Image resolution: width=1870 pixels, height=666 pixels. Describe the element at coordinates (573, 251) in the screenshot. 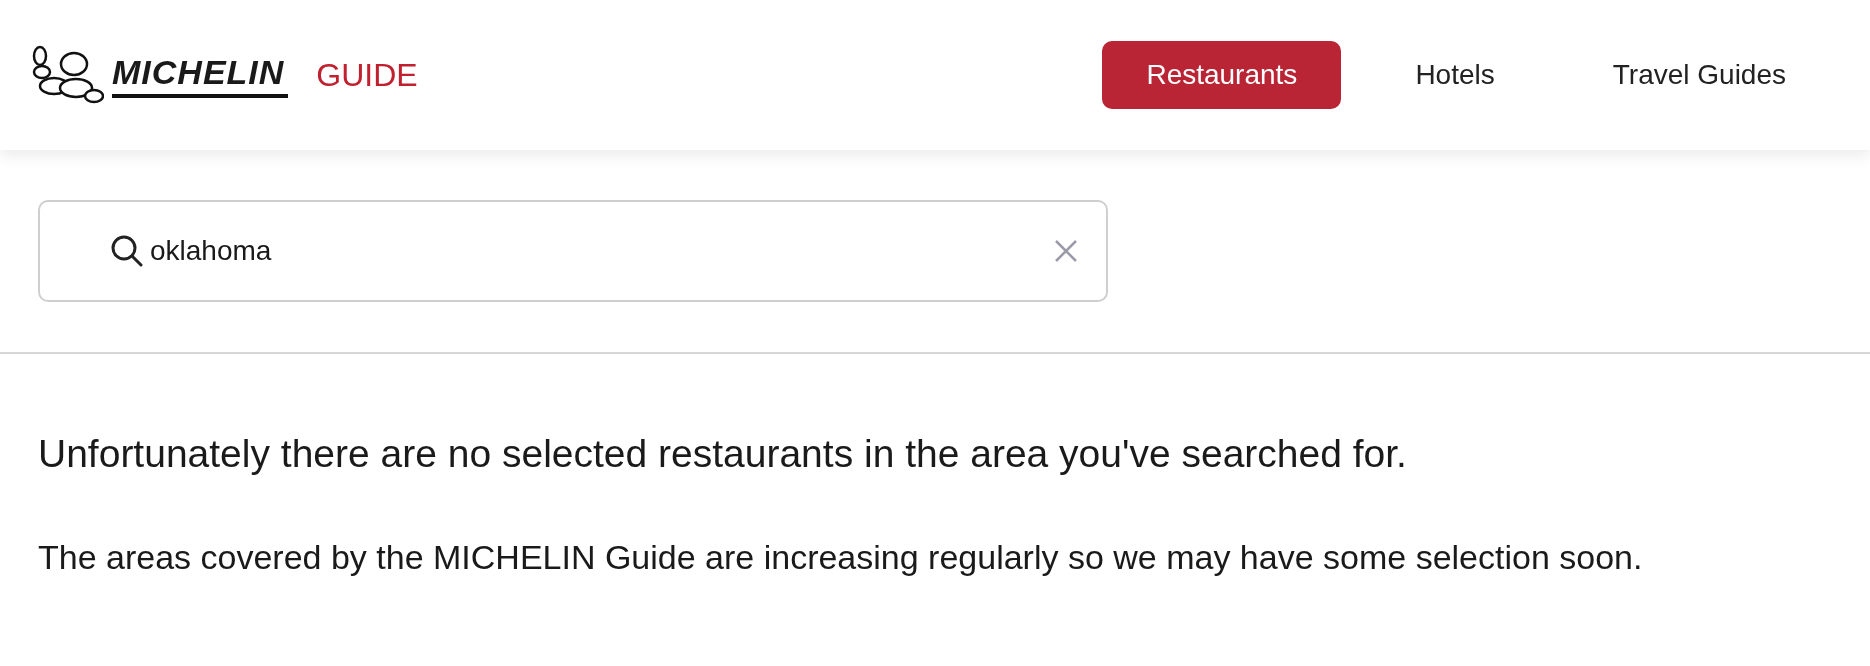

I see `search-field: oklahoma` at that location.